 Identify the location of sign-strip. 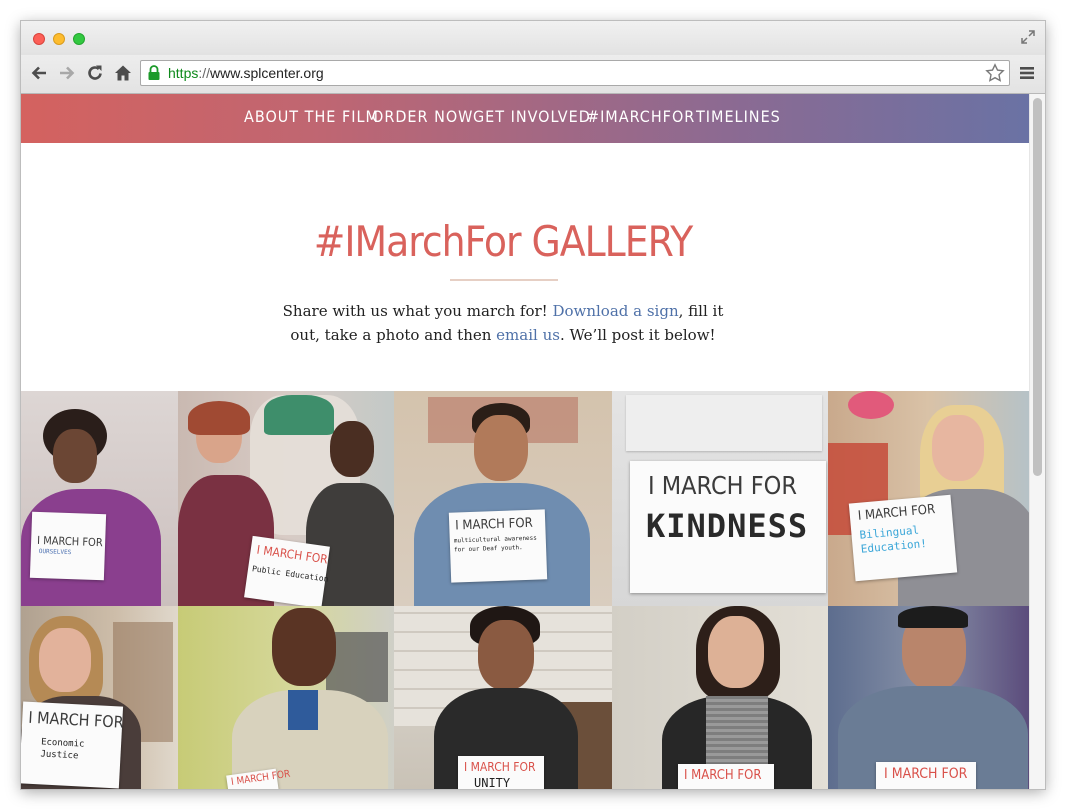
(724, 423).